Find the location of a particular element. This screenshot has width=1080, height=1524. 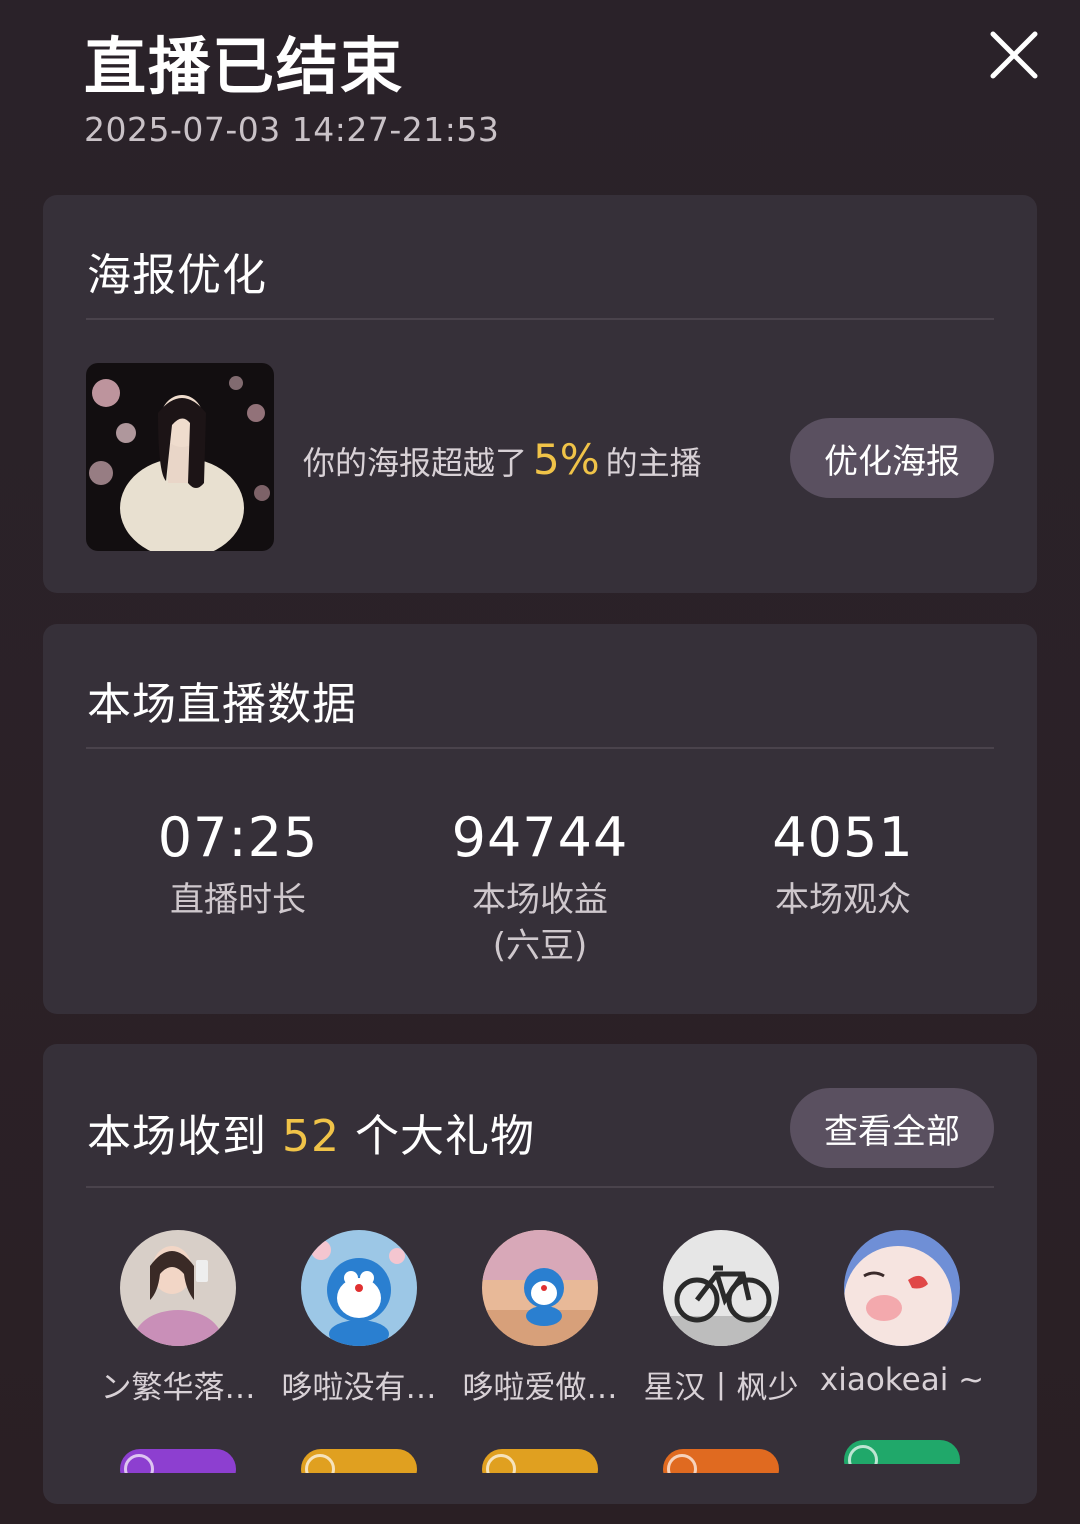

gifts-card-title: 本场收到 52 个大礼物 is located at coordinates (311, 1132).